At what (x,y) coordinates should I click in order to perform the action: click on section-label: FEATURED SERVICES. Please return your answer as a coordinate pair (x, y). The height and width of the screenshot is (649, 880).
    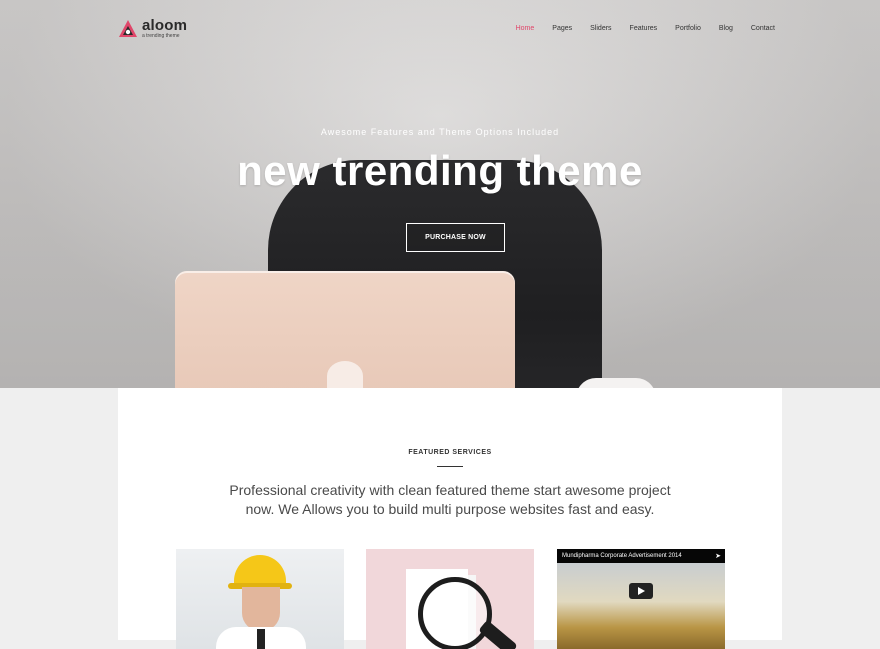
    Looking at the image, I should click on (450, 452).